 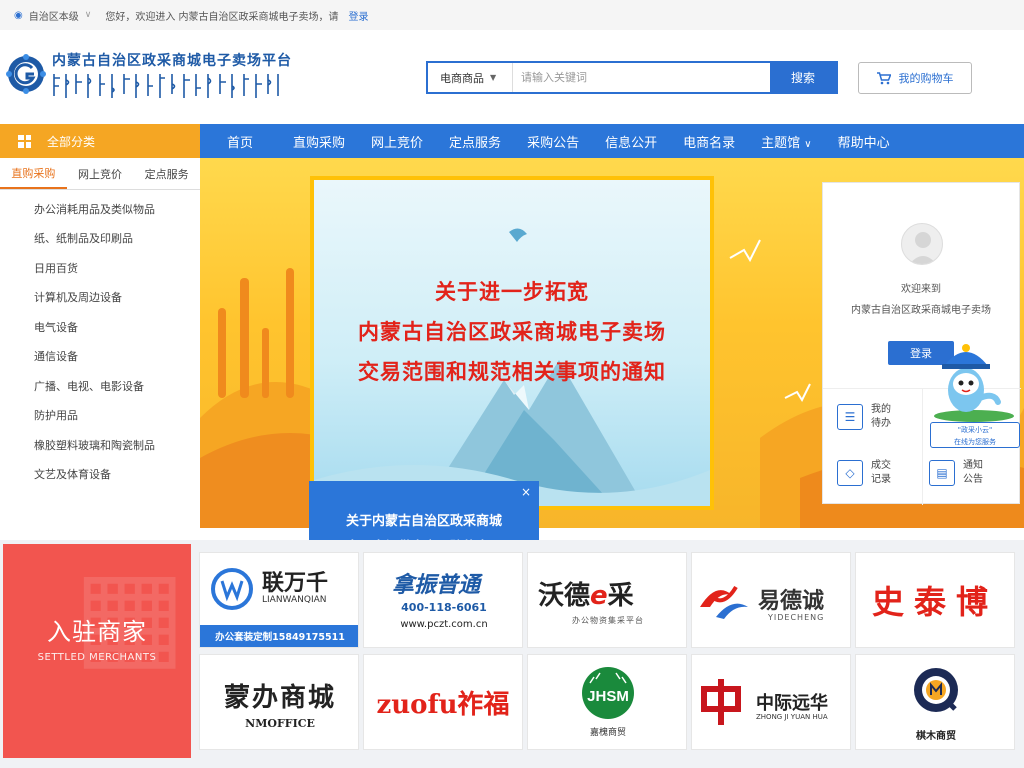 I want to click on nav-item-fixed-point: 定点服务, so click(x=475, y=141).